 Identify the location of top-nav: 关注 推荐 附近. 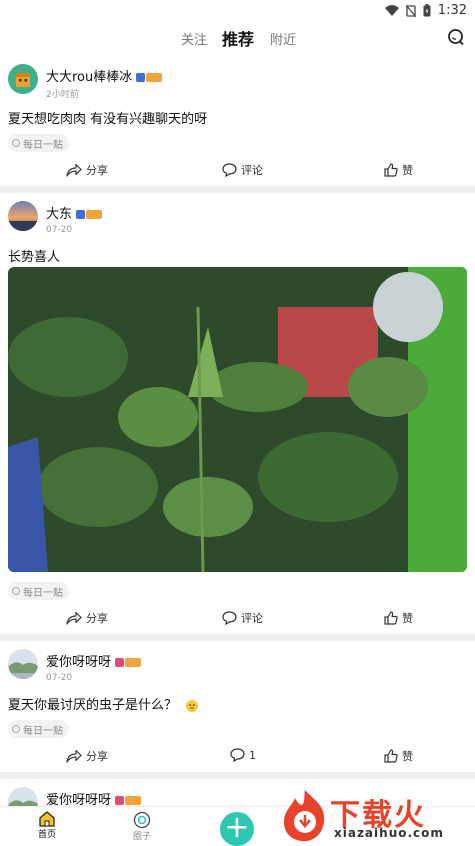
(237, 39).